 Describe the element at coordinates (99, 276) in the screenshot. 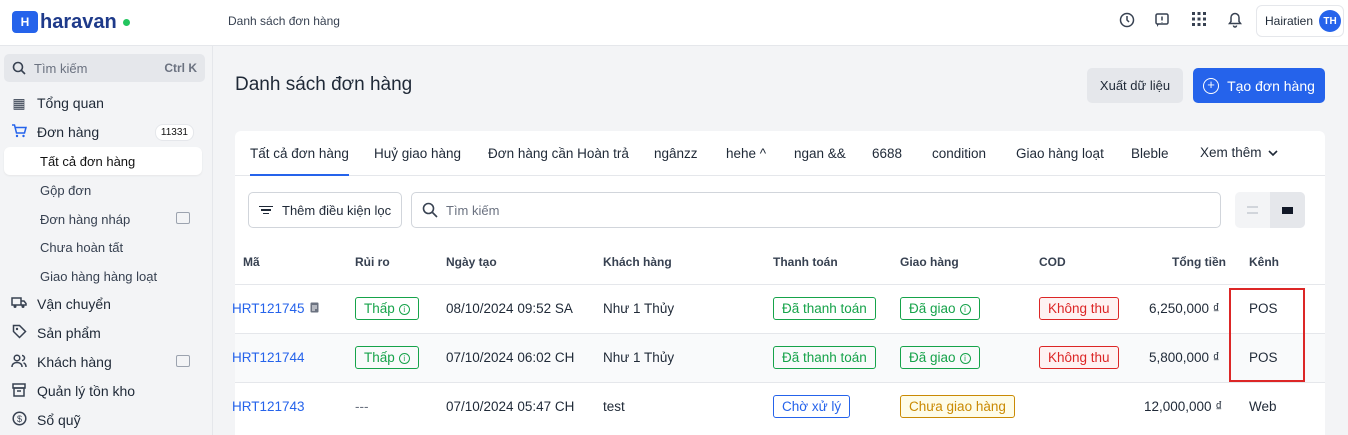

I see `sidebar-item-label: Giao hàng hàng loạt` at that location.